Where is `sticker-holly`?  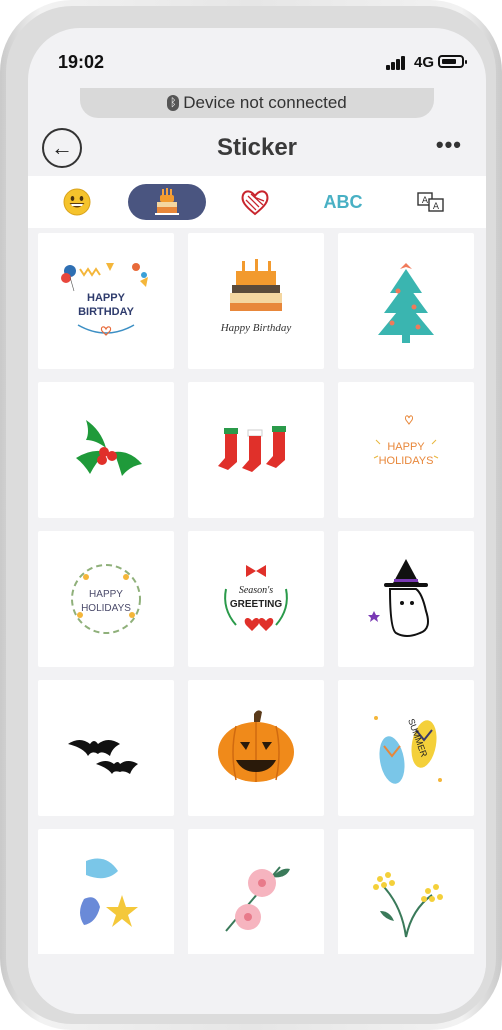 sticker-holly is located at coordinates (106, 450).